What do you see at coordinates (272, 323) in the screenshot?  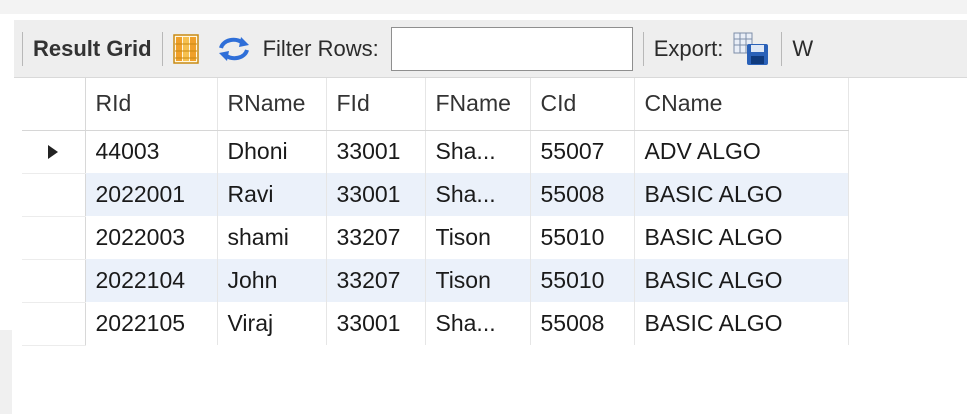 I see `table-cell: Viraj` at bounding box center [272, 323].